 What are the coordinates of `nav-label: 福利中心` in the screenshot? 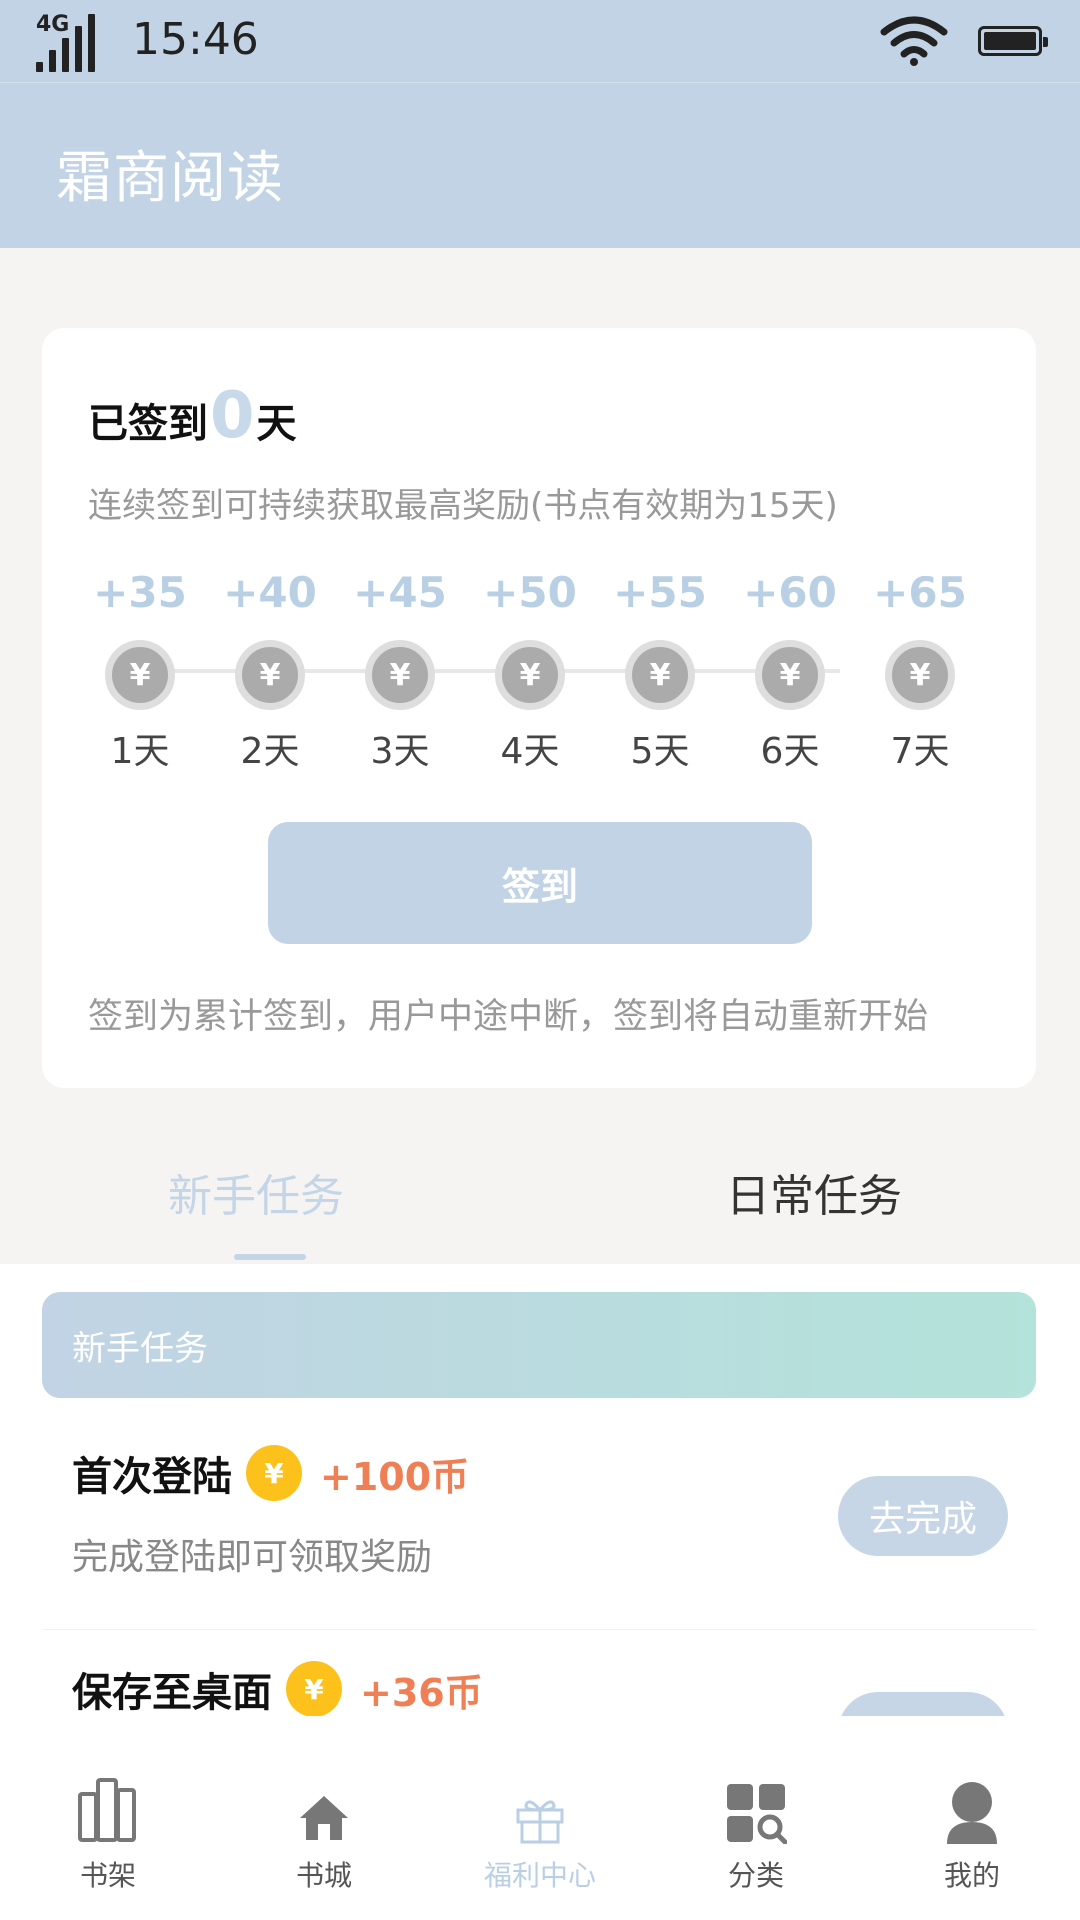 It's located at (539, 1875).